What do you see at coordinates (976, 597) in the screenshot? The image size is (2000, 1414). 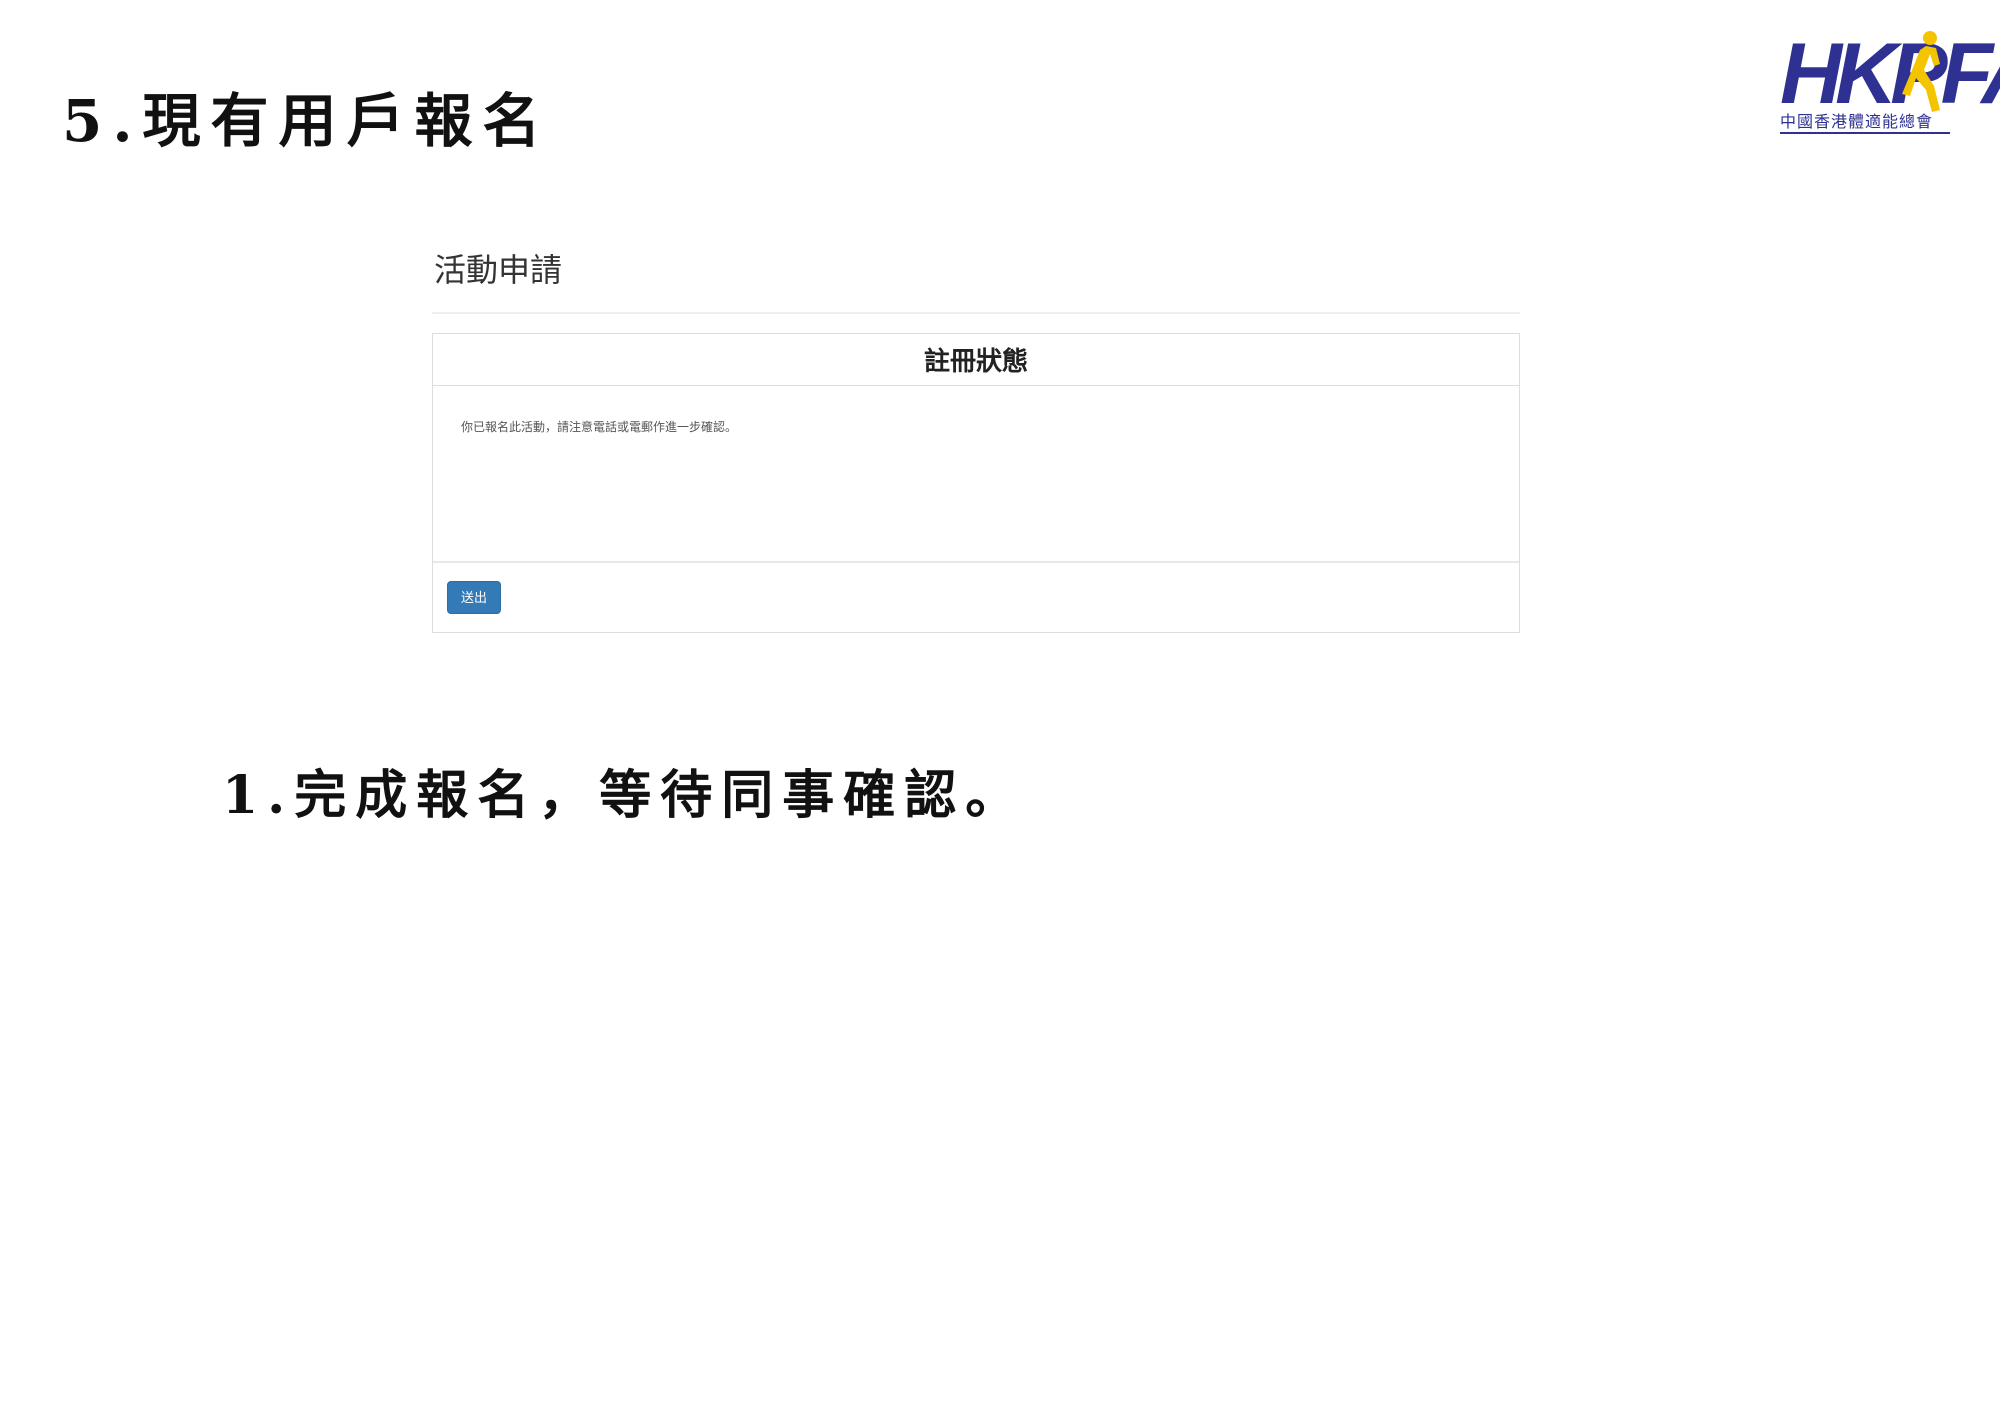 I see `panel-footer: 送出` at bounding box center [976, 597].